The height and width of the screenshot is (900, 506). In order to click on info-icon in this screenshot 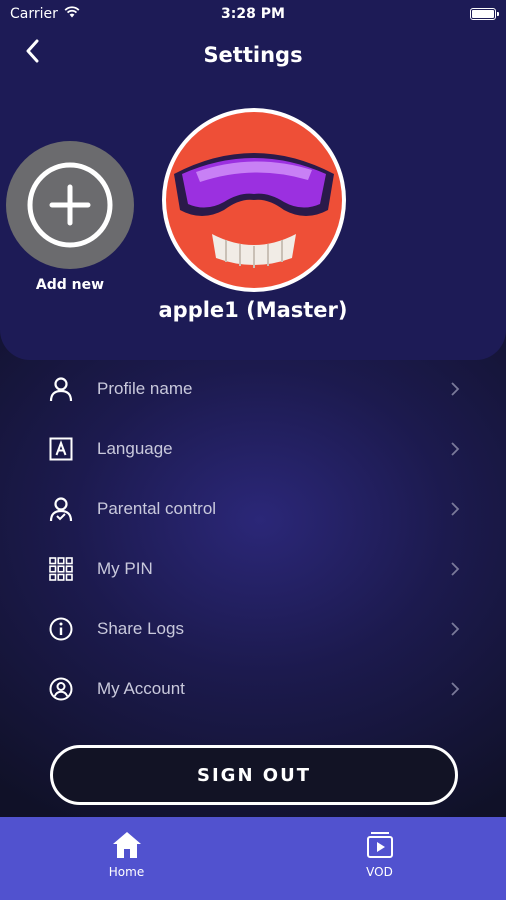, I will do `click(61, 629)`.